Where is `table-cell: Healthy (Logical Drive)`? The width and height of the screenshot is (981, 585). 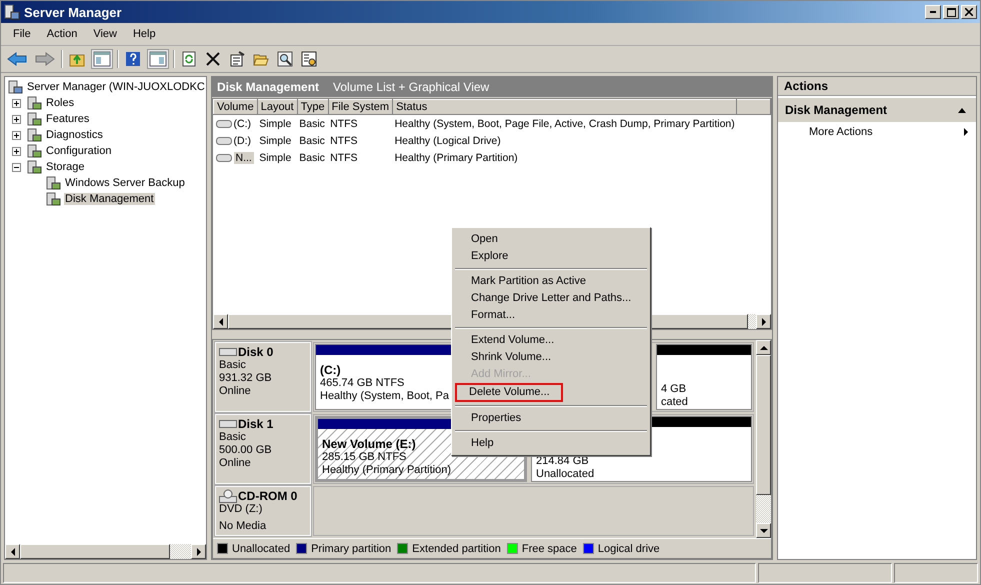 table-cell: Healthy (Logical Drive) is located at coordinates (447, 140).